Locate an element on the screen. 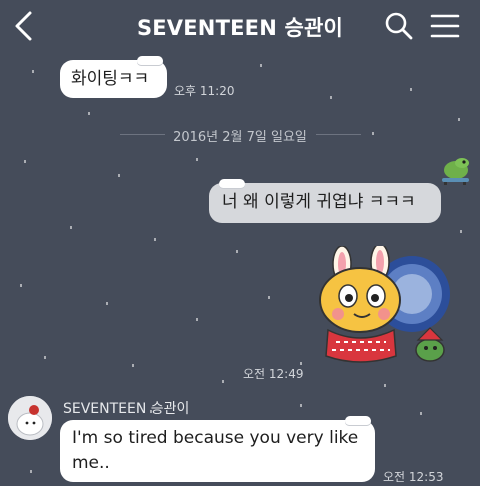 This screenshot has width=480, height=486. menu-button is located at coordinates (445, 26).